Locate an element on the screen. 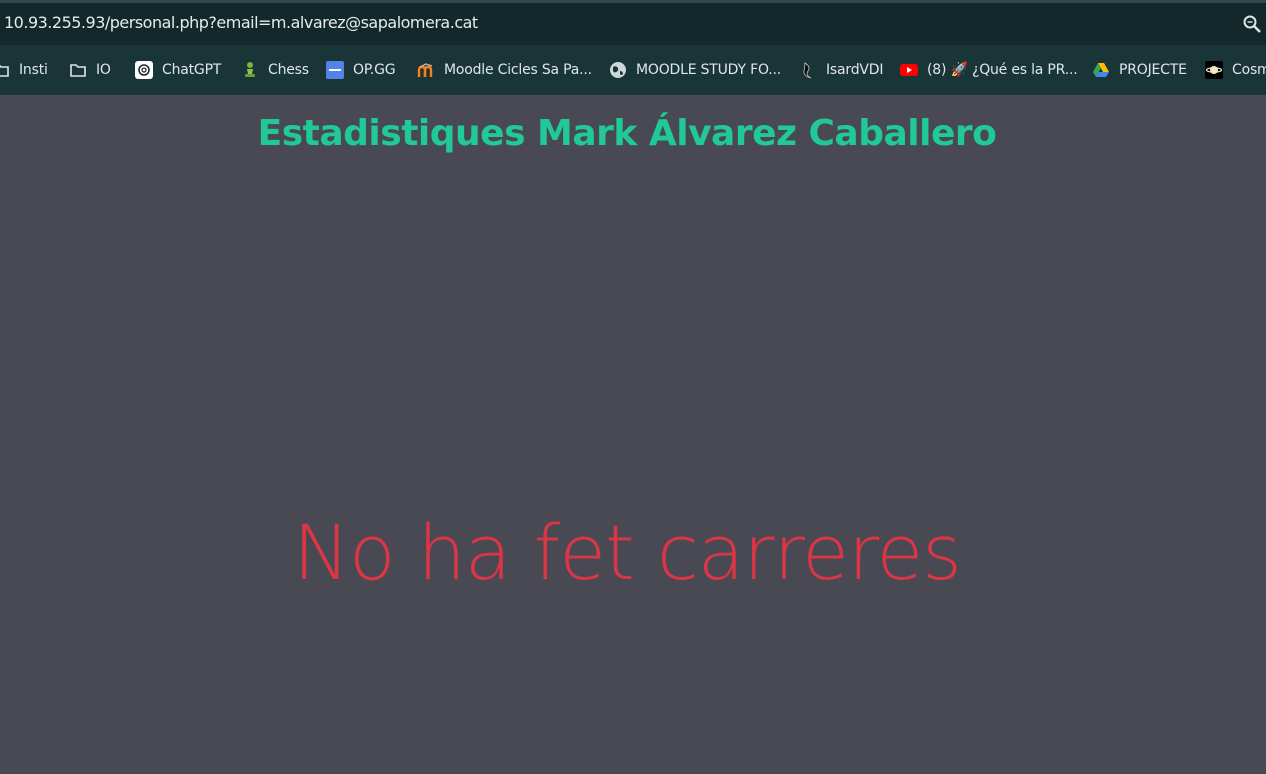  bookmark-isardvdi: IsardVDI is located at coordinates (841, 70).